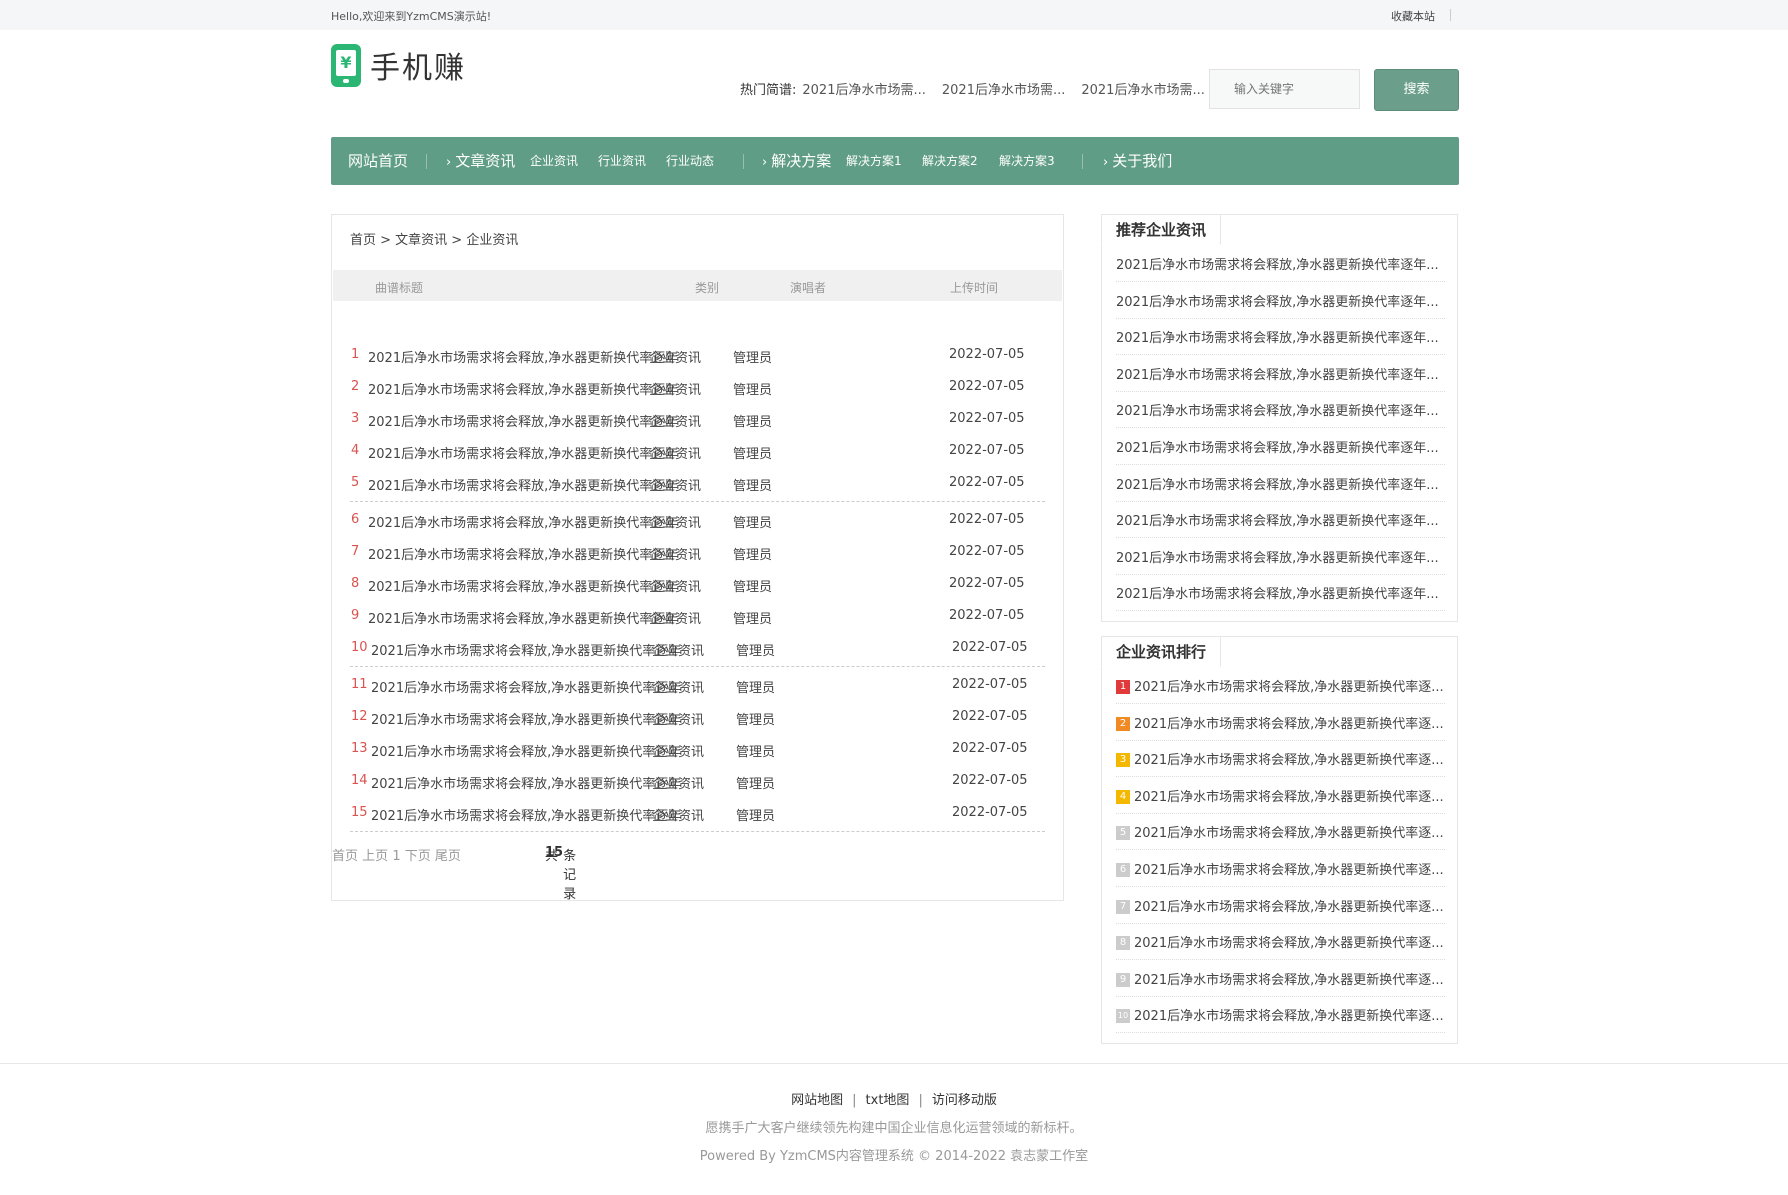 The height and width of the screenshot is (1195, 1788). What do you see at coordinates (1416, 90) in the screenshot?
I see `search-button: 搜索` at bounding box center [1416, 90].